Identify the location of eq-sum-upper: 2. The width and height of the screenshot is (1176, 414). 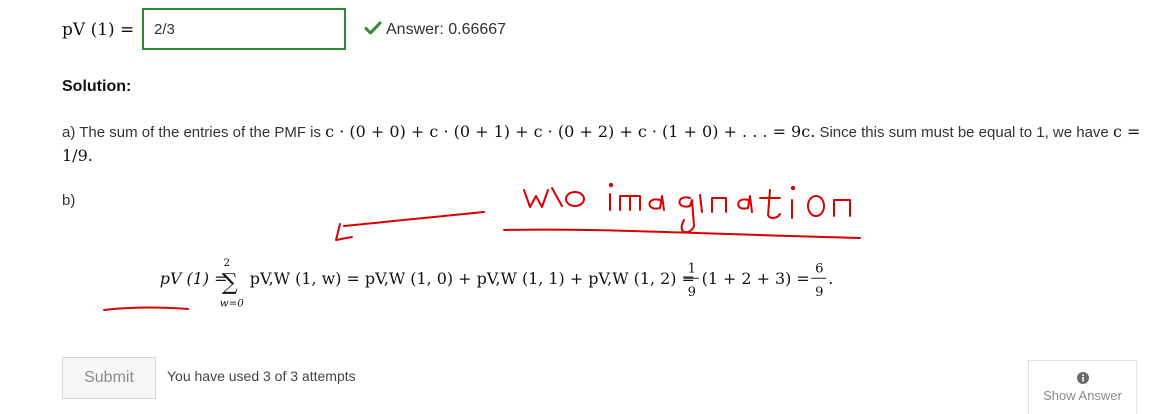
(227, 263).